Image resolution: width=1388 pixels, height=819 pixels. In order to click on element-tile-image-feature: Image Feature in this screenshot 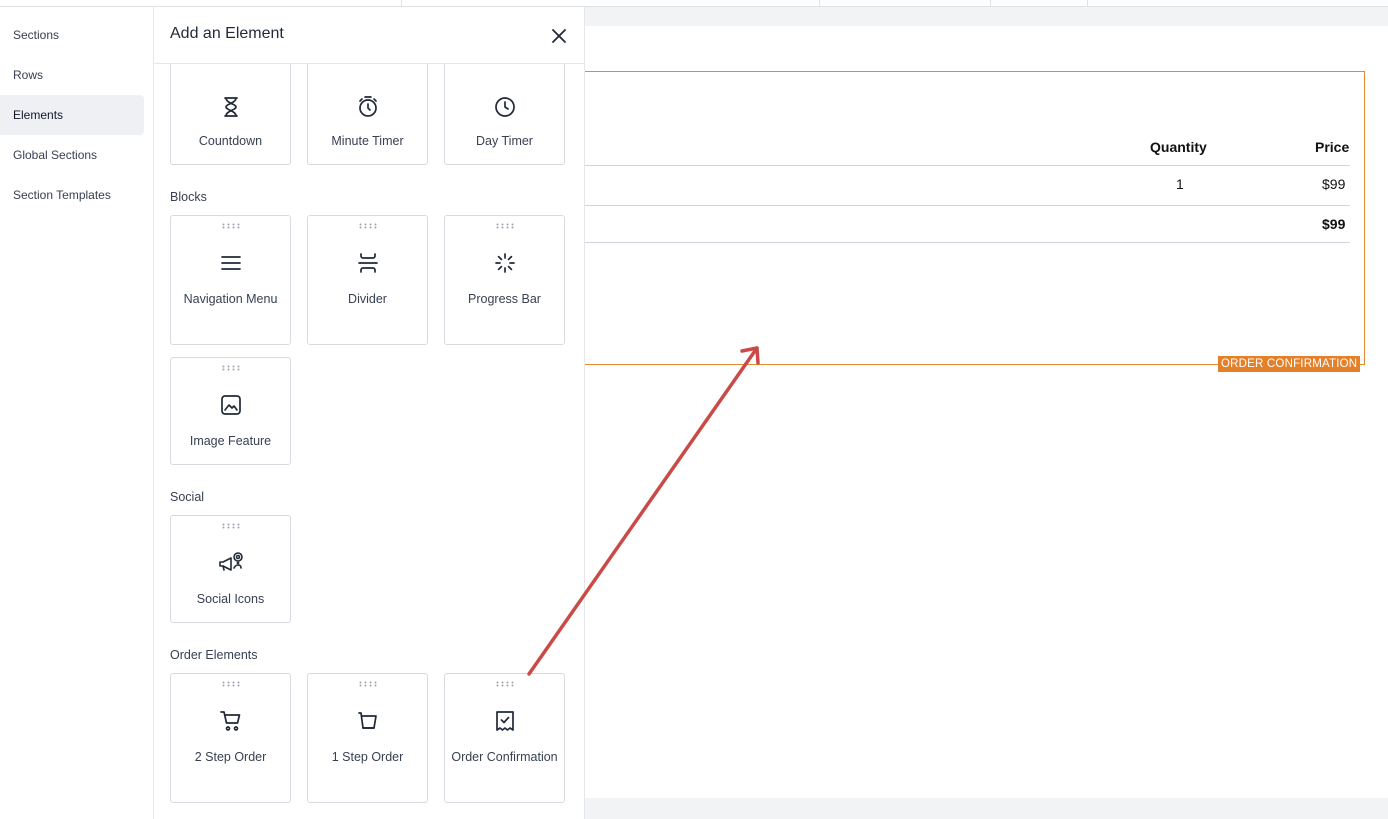, I will do `click(230, 411)`.